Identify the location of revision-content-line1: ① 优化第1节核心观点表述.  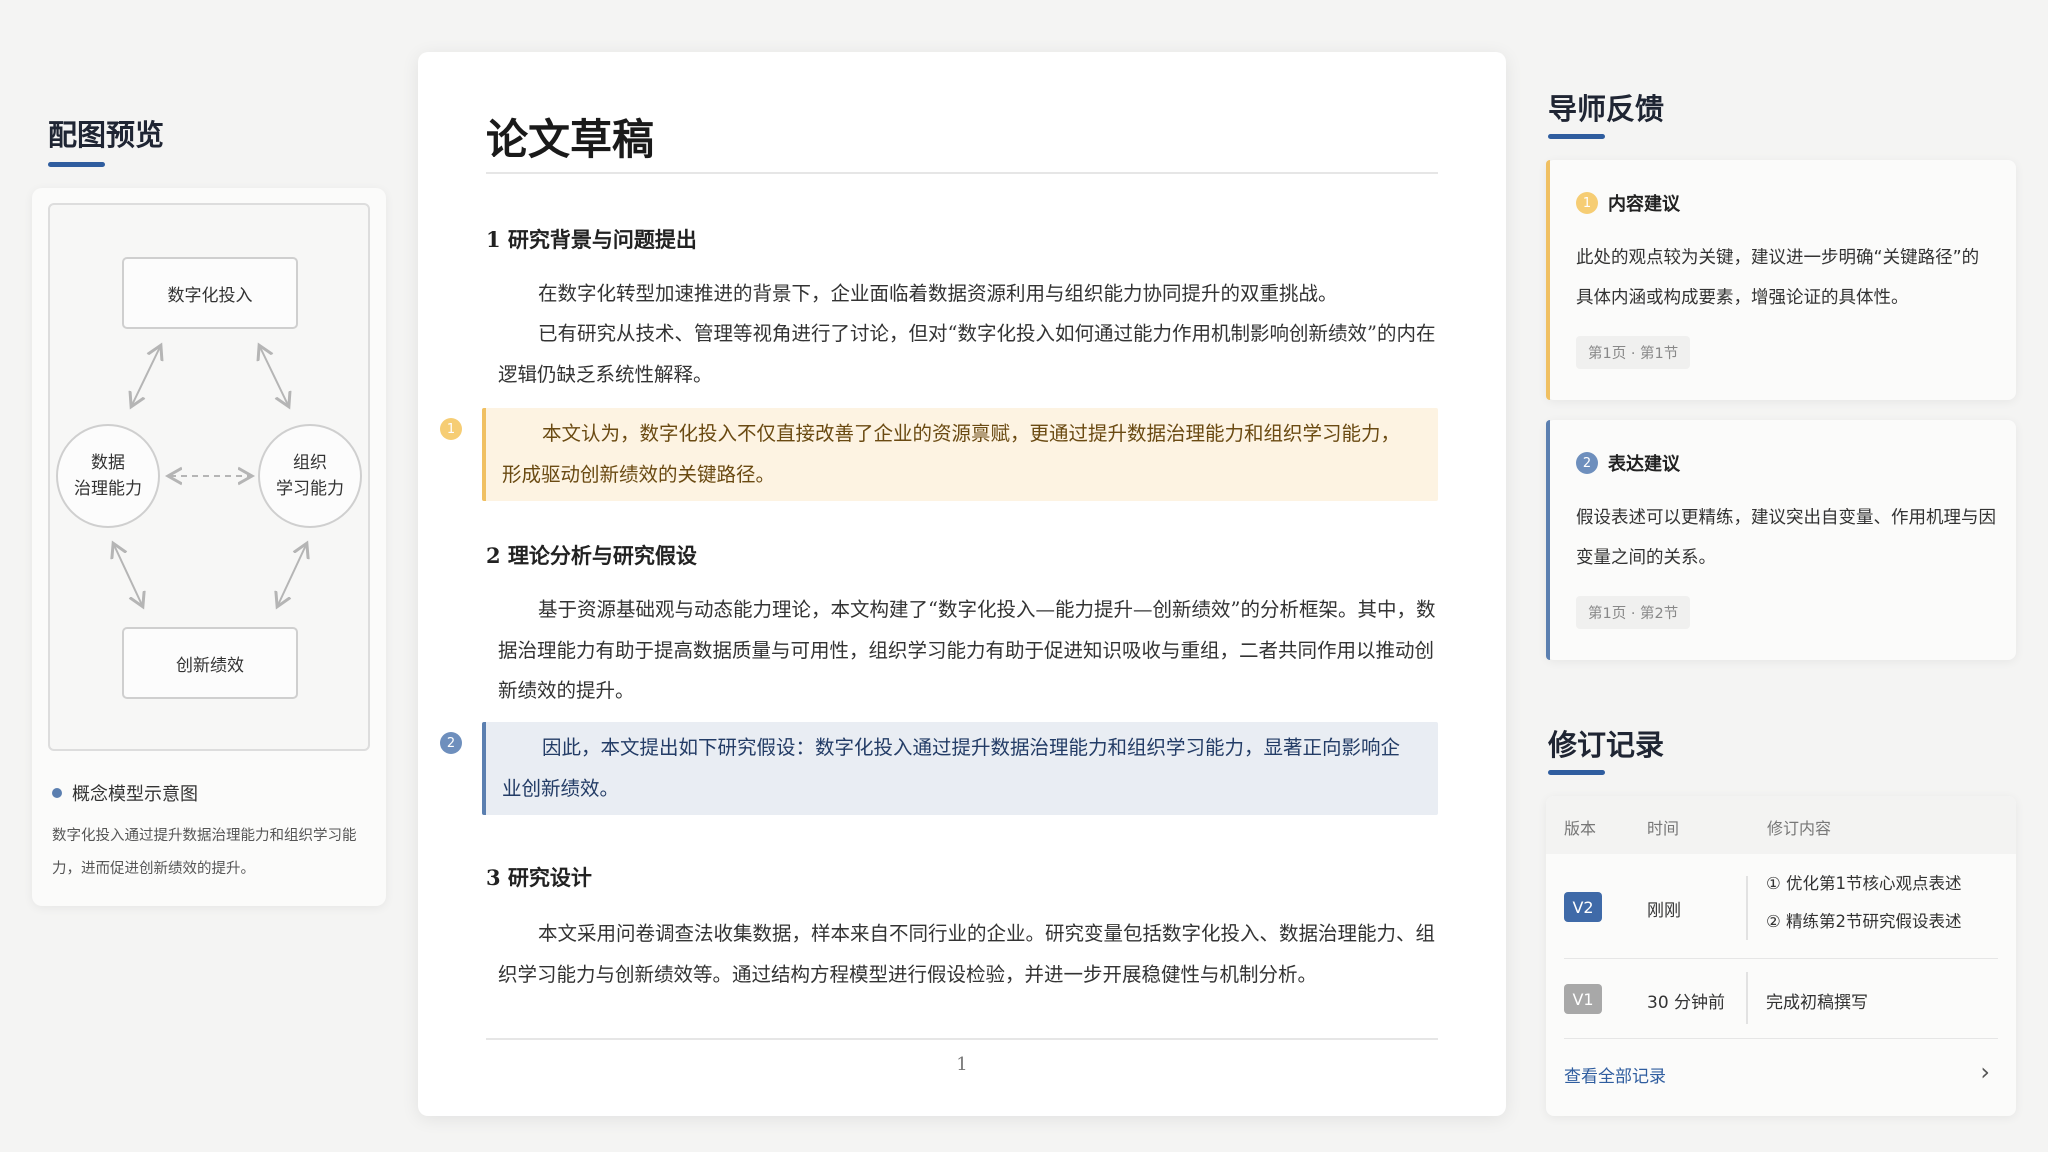
(1864, 883).